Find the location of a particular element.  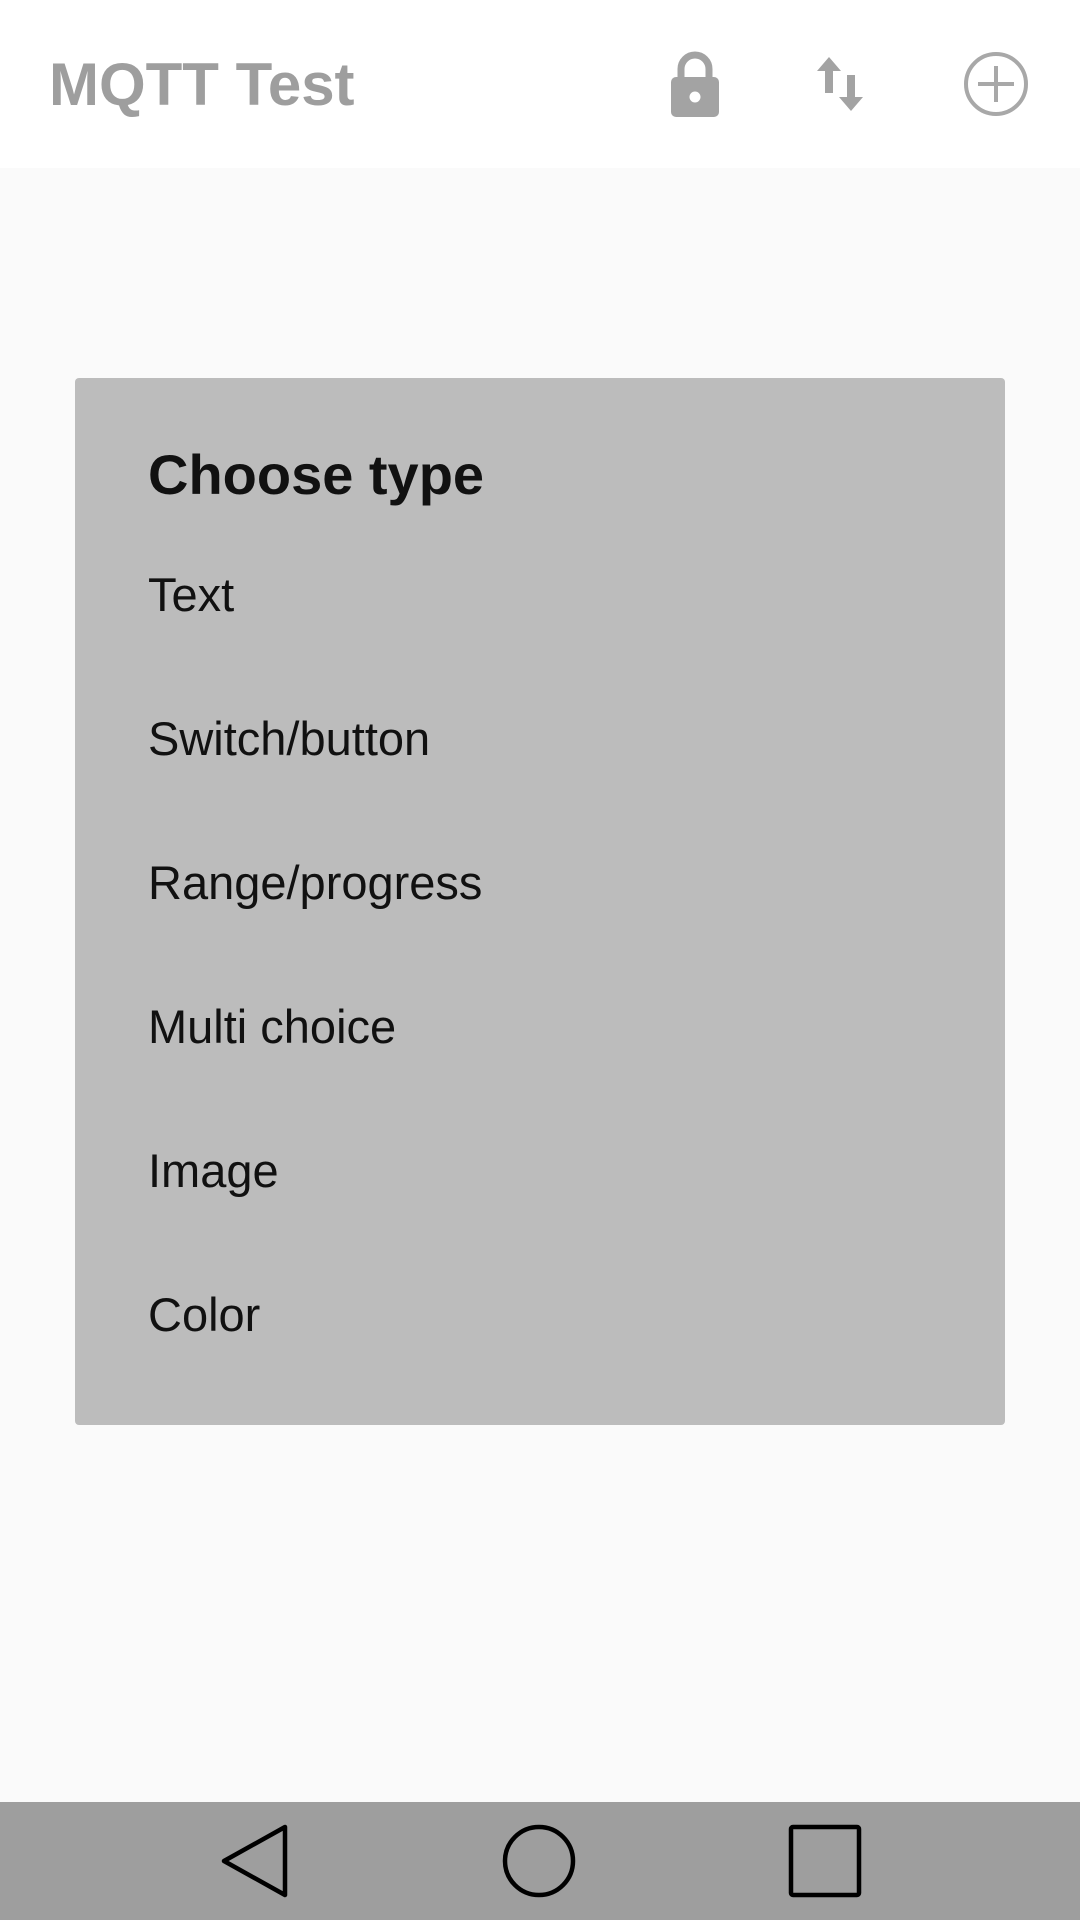

back-triangle-icon is located at coordinates (255, 1861).